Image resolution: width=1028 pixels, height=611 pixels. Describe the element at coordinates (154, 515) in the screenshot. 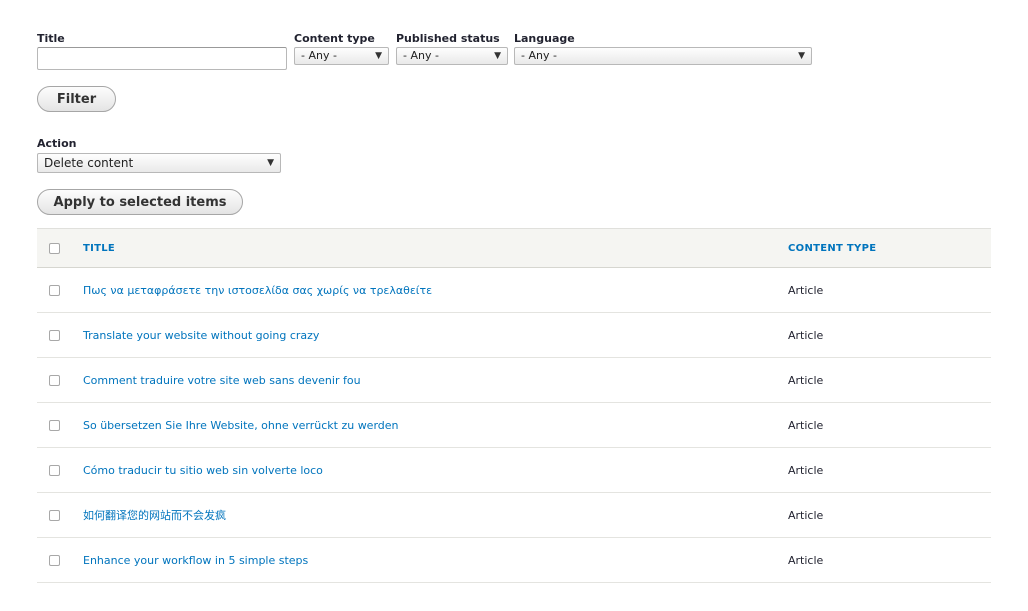

I see `content-title-link: 如何翻译您的网站而不会发疯` at that location.